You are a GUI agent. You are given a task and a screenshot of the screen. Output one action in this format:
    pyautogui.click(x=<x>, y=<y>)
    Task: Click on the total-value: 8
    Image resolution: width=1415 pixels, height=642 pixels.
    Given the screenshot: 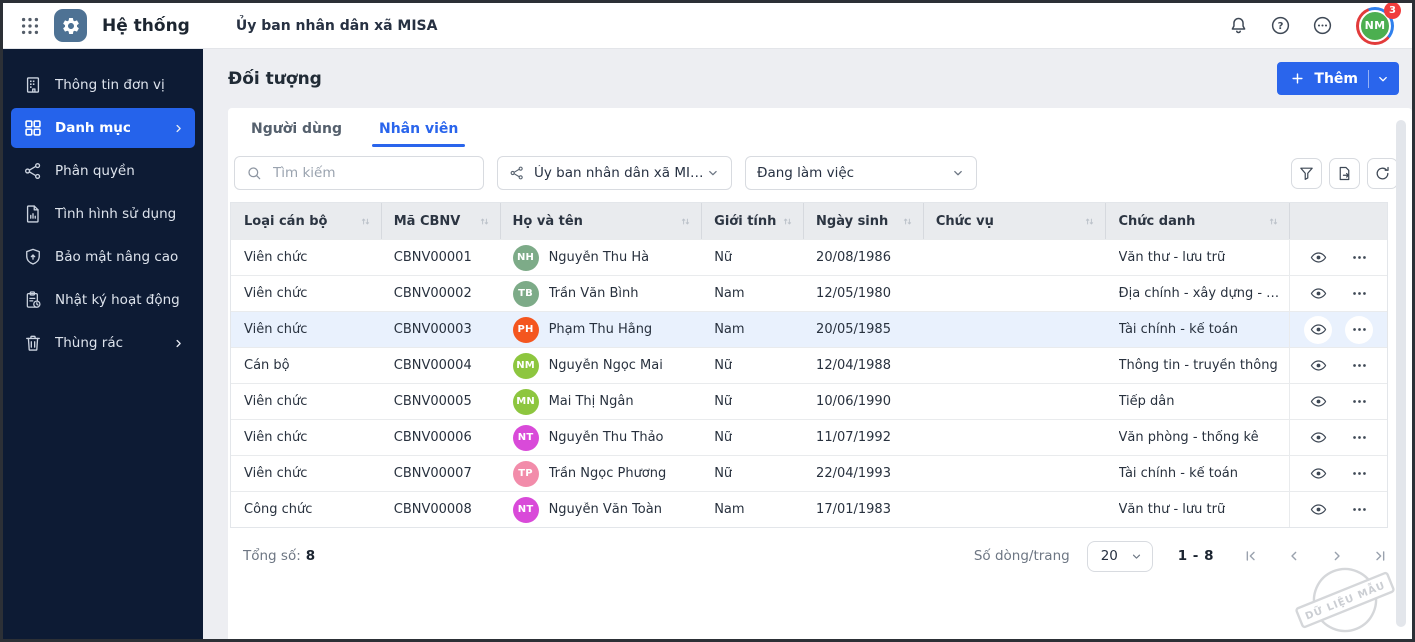 What is the action you would take?
    pyautogui.click(x=310, y=556)
    